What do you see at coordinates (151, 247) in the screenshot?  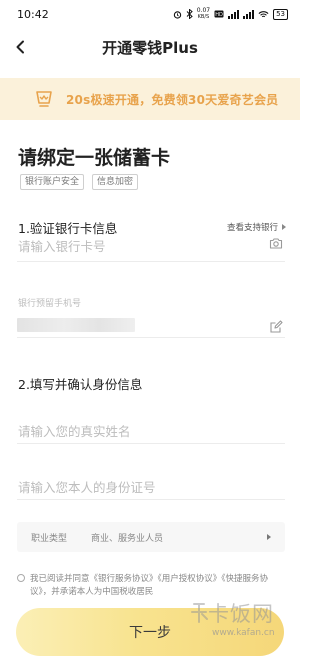 I see `card-number-field: 请输入银行卡号` at bounding box center [151, 247].